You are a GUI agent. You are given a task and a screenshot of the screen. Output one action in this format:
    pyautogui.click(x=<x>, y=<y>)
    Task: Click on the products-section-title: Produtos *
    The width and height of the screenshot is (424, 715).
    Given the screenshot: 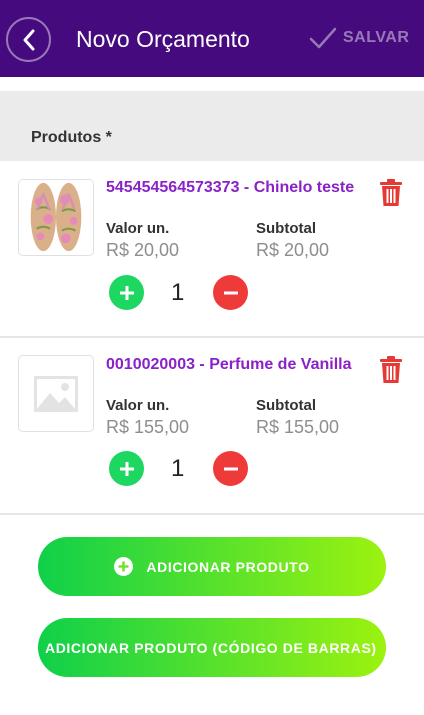 What is the action you would take?
    pyautogui.click(x=71, y=137)
    